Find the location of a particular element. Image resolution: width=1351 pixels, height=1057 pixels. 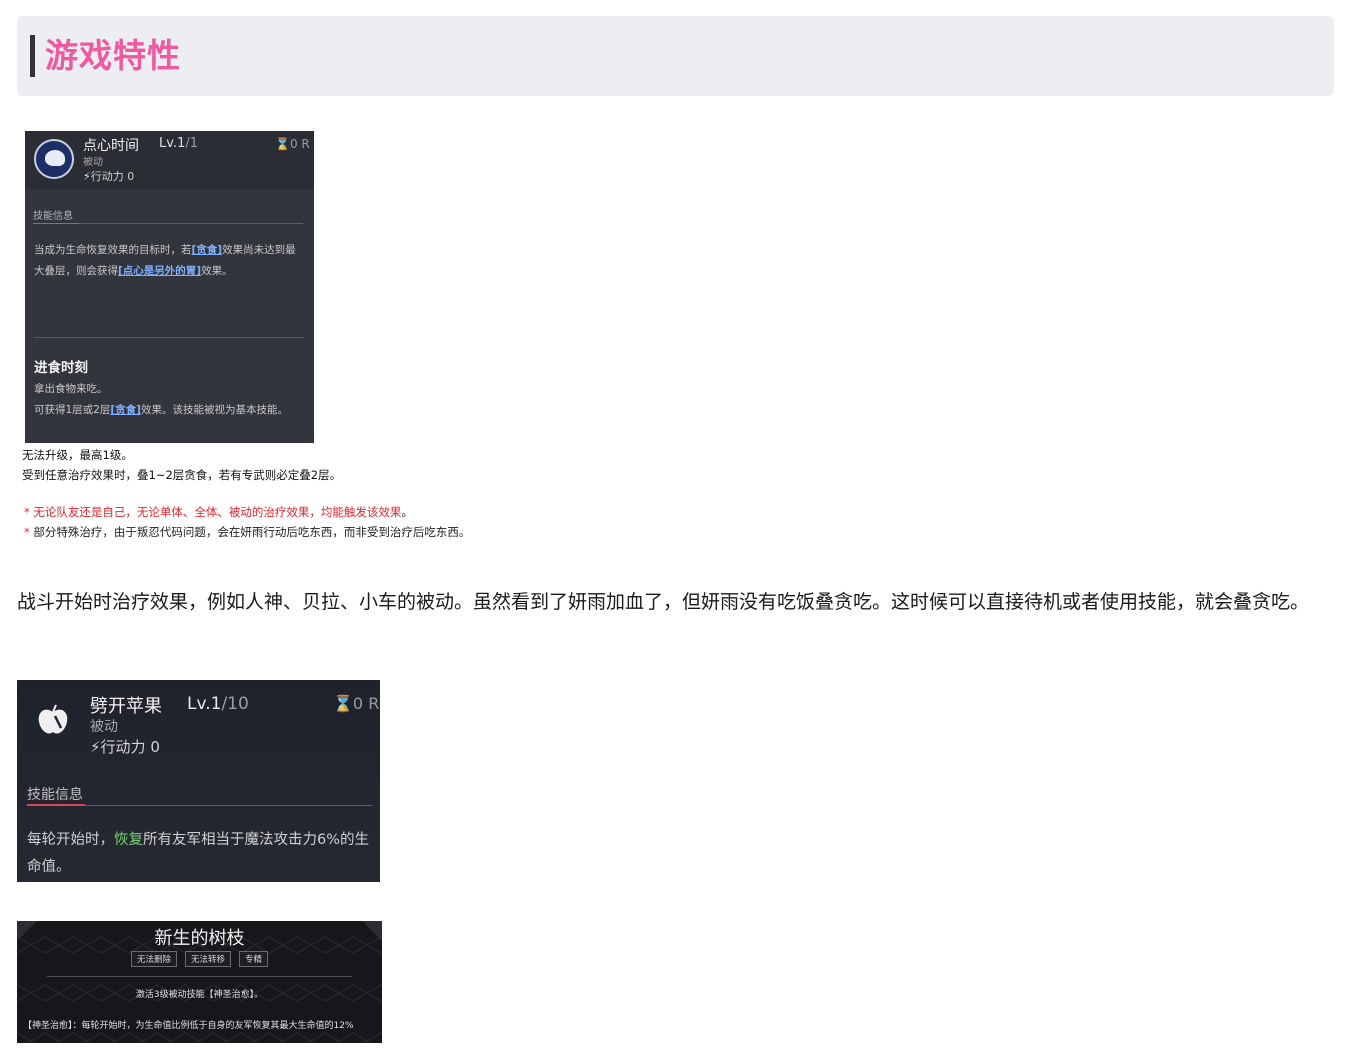

tag-badge: 无法转移 is located at coordinates (207, 959).